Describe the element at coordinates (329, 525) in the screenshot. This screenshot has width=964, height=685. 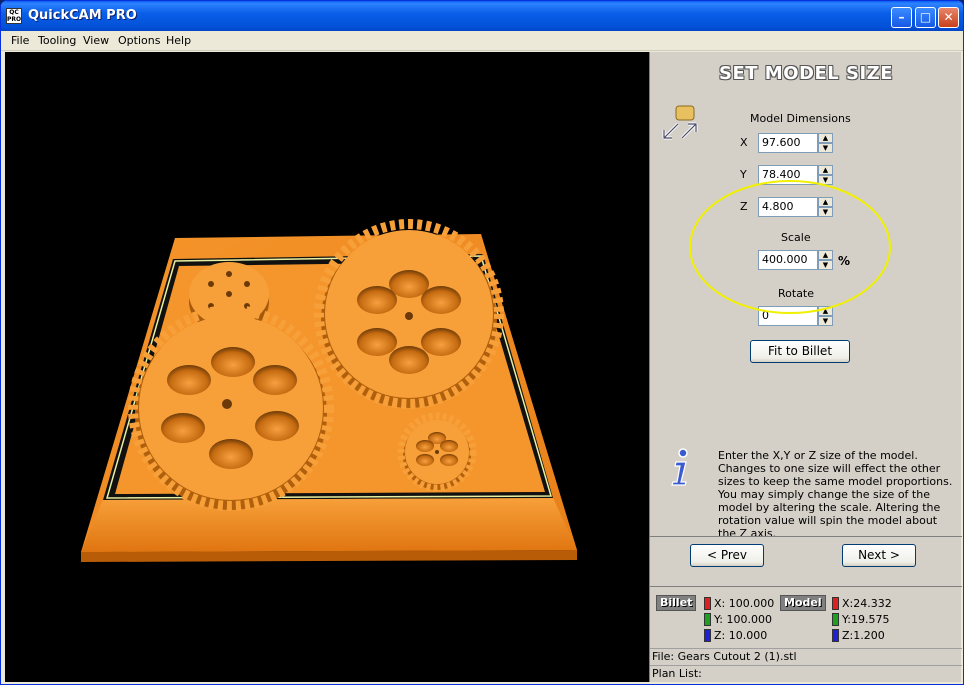
I see `billet-front` at that location.